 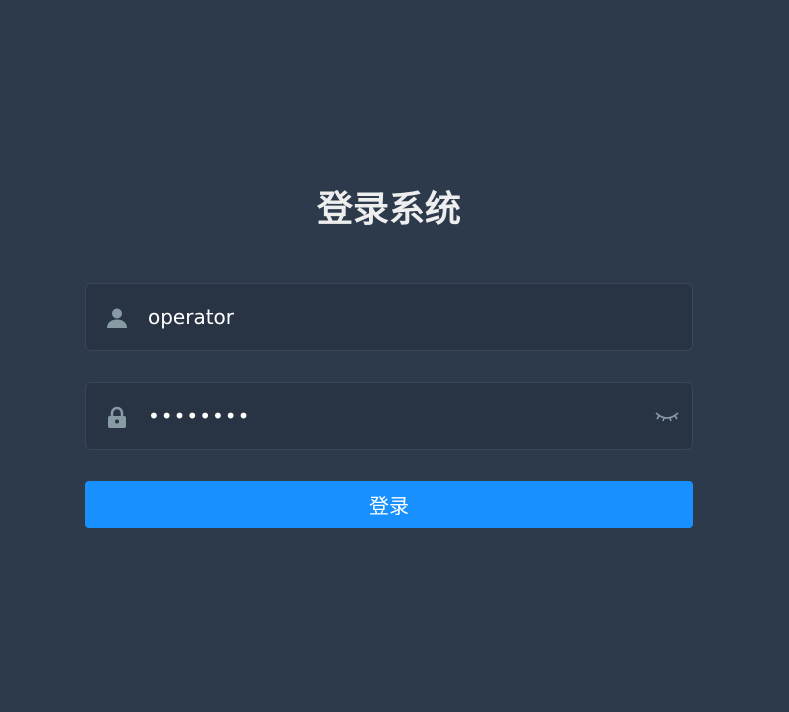 I want to click on username-input, so click(x=393, y=317).